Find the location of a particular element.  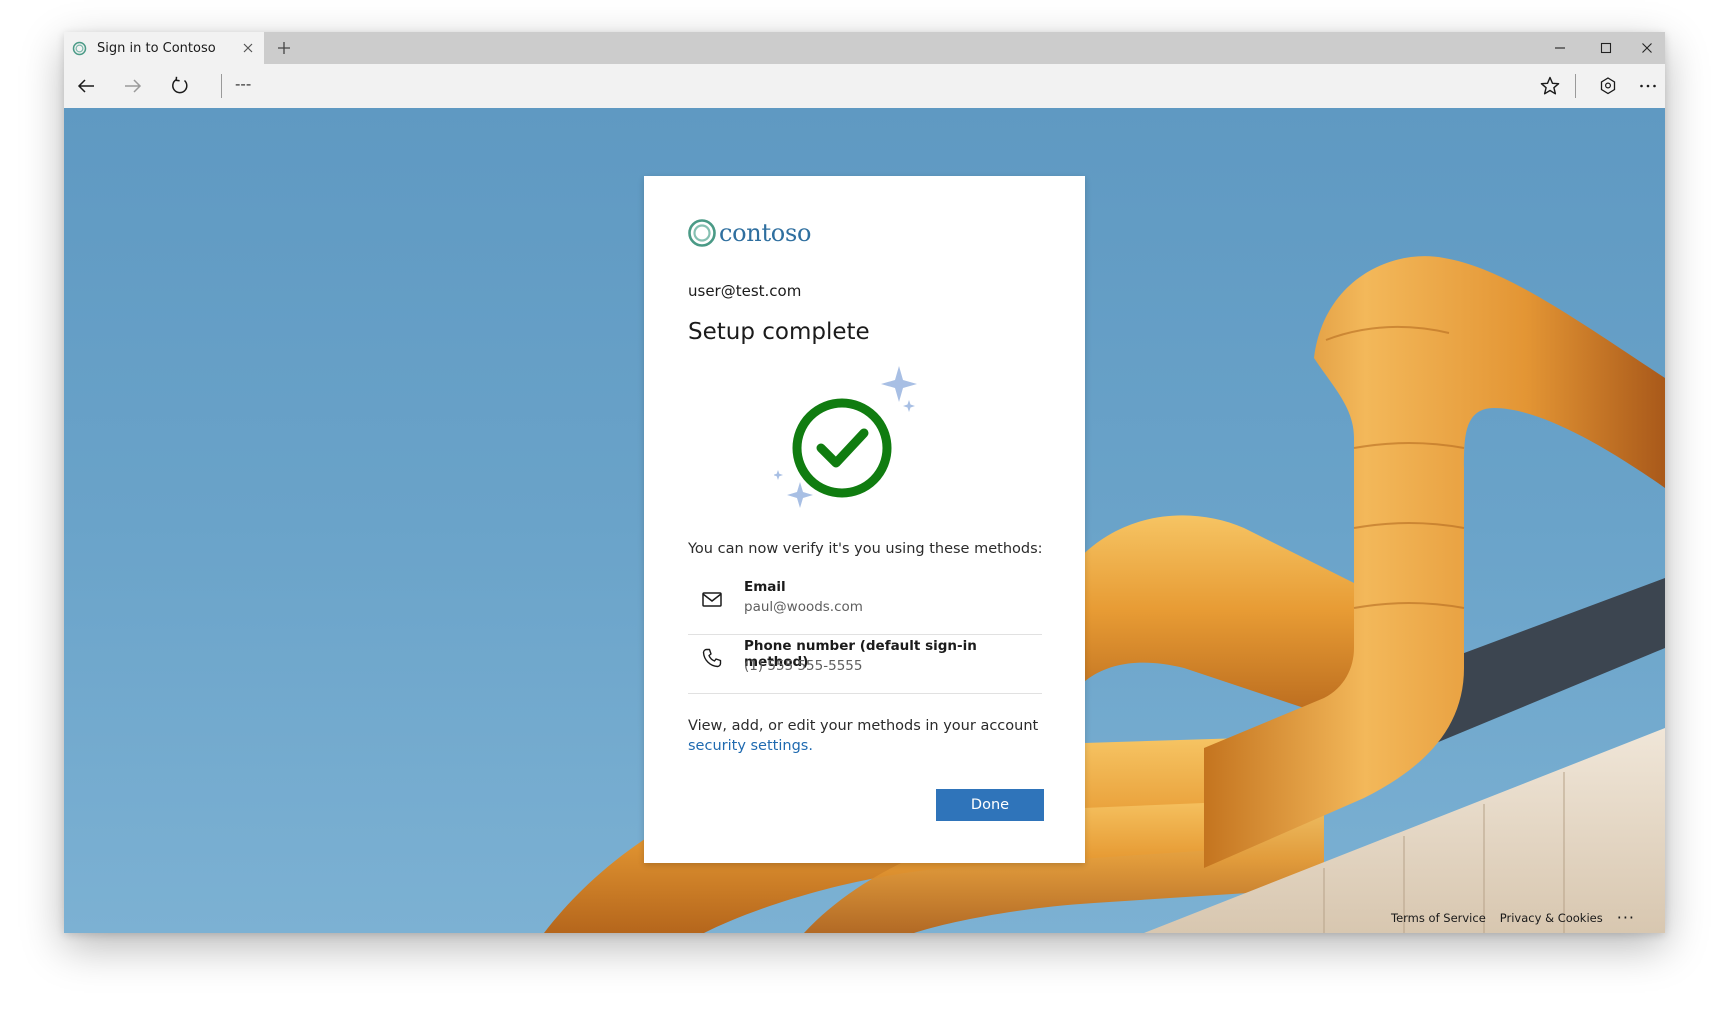

method-name: Email is located at coordinates (765, 587).